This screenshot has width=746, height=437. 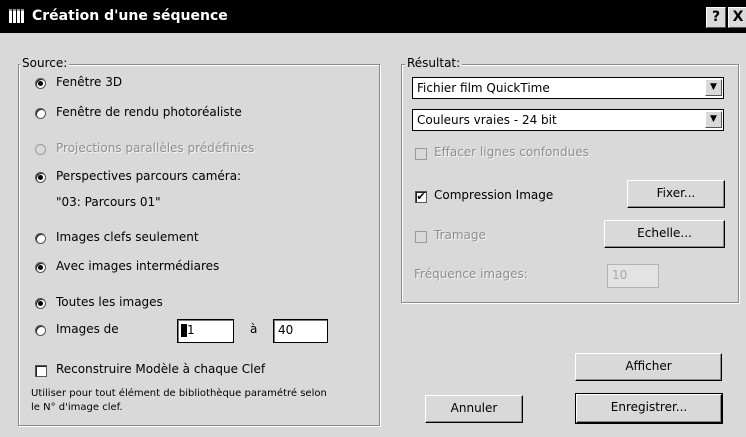 What do you see at coordinates (137, 266) in the screenshot?
I see `label-with-intermediate: Avec images intermédiares` at bounding box center [137, 266].